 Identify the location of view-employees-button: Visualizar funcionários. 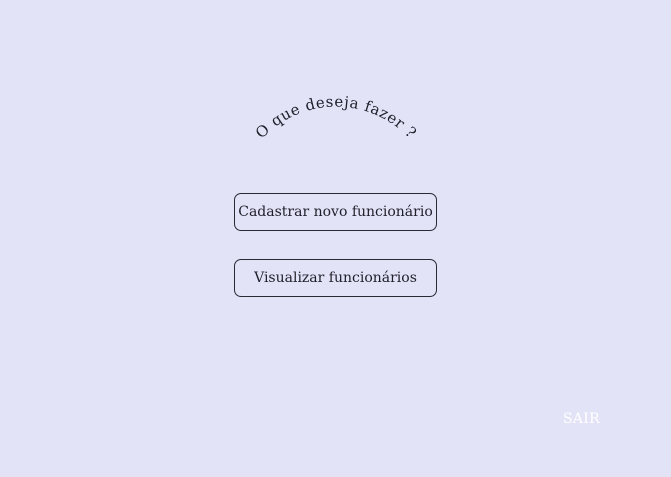
(335, 278).